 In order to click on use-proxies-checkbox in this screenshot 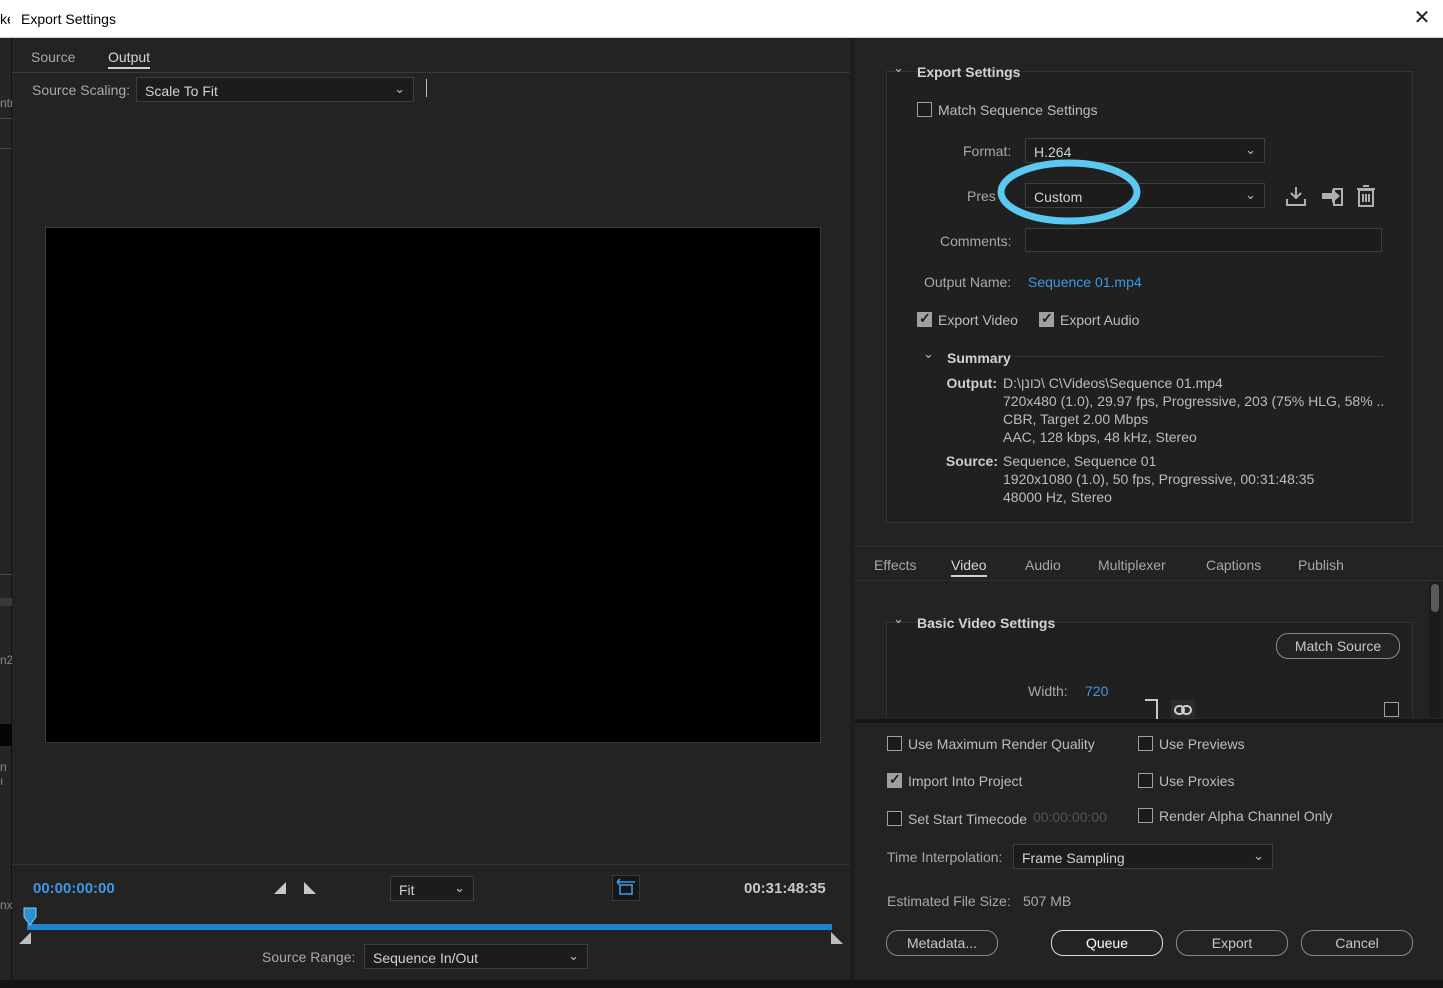, I will do `click(1145, 780)`.